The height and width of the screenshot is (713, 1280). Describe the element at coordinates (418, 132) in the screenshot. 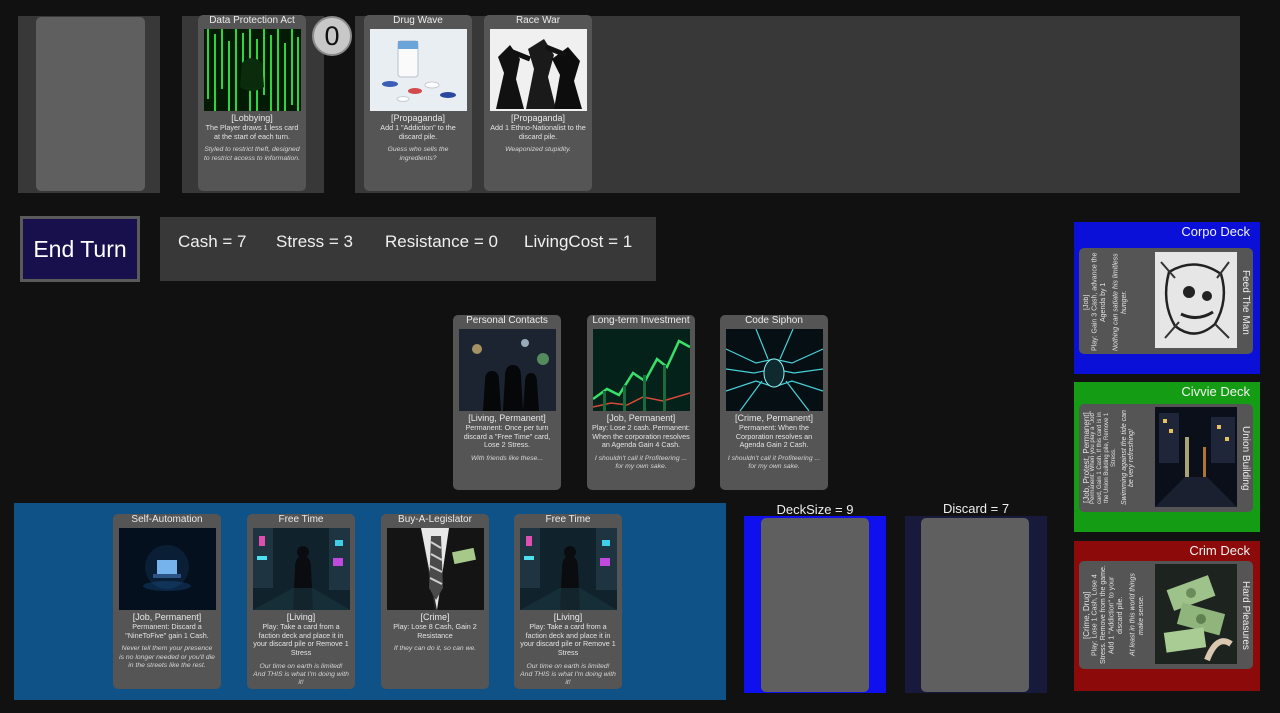

I see `card-text: Add 1 "Addiction" to the discard pile.` at that location.